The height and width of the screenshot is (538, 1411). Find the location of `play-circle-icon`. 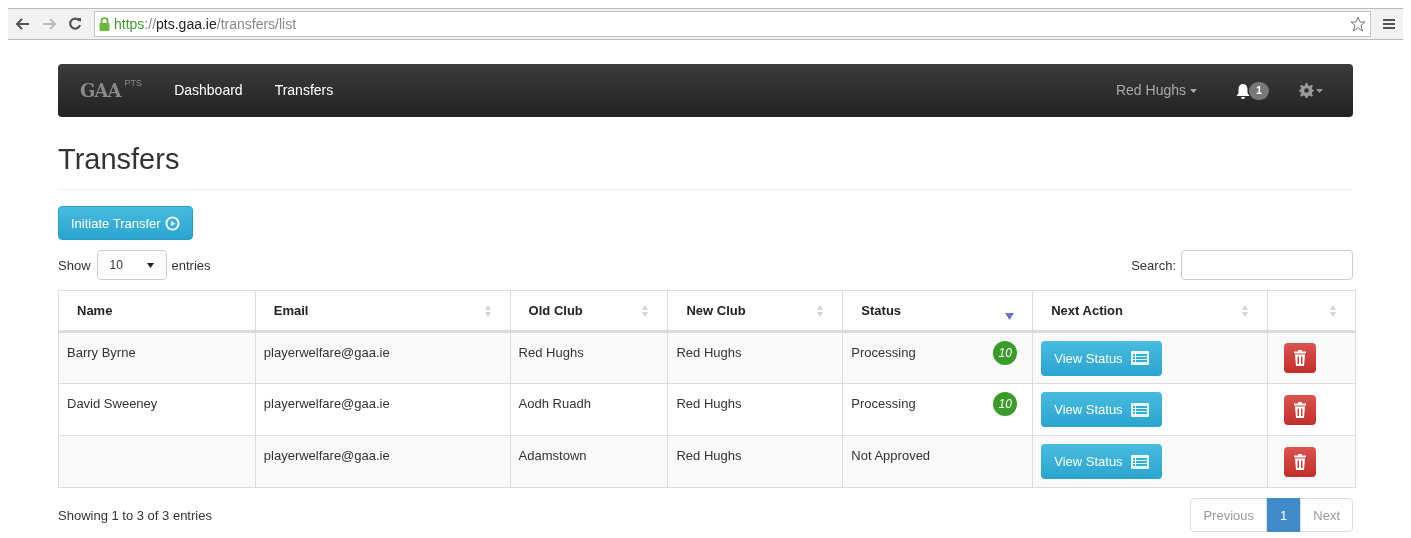

play-circle-icon is located at coordinates (172, 223).